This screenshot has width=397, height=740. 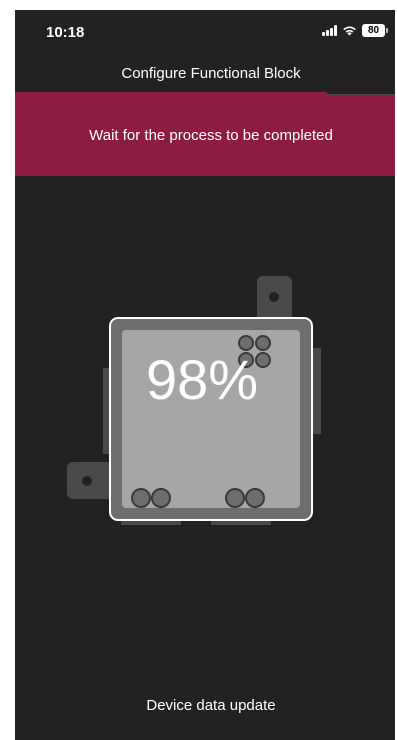 I want to click on signal-icon, so click(x=329, y=30).